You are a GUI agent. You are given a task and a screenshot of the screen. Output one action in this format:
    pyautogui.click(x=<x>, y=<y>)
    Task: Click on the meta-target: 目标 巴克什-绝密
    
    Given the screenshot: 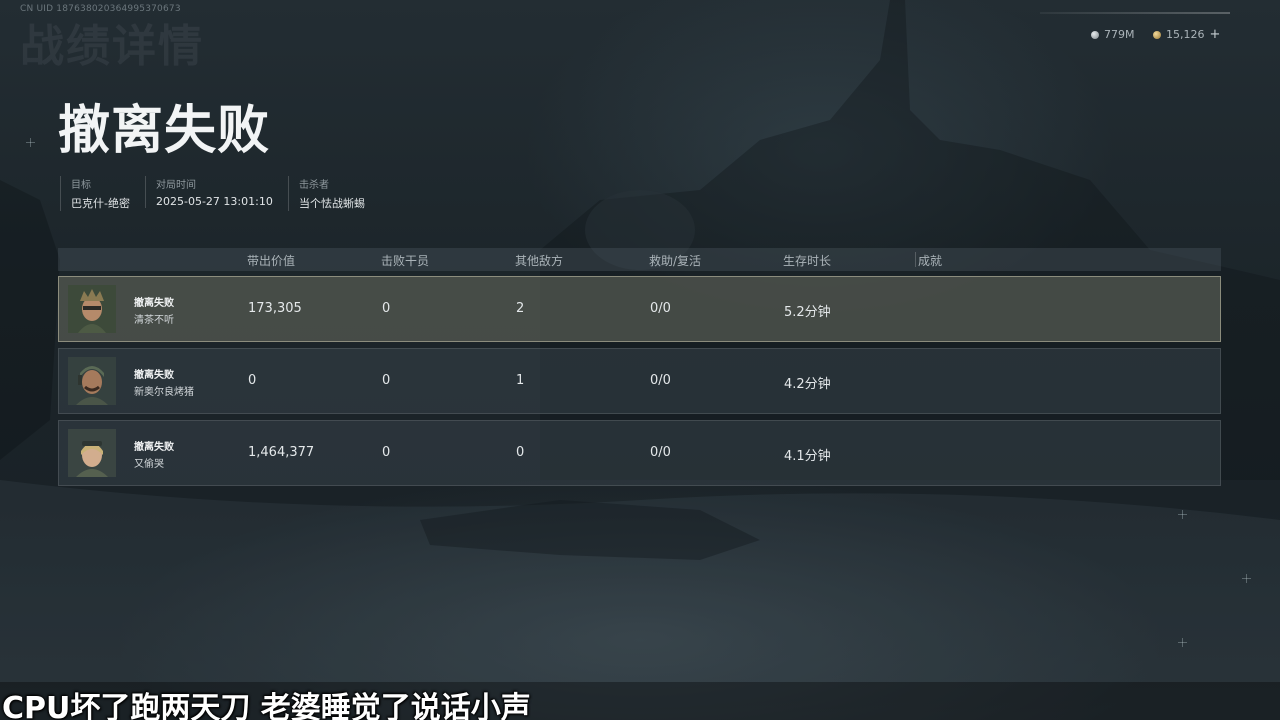 What is the action you would take?
    pyautogui.click(x=95, y=193)
    